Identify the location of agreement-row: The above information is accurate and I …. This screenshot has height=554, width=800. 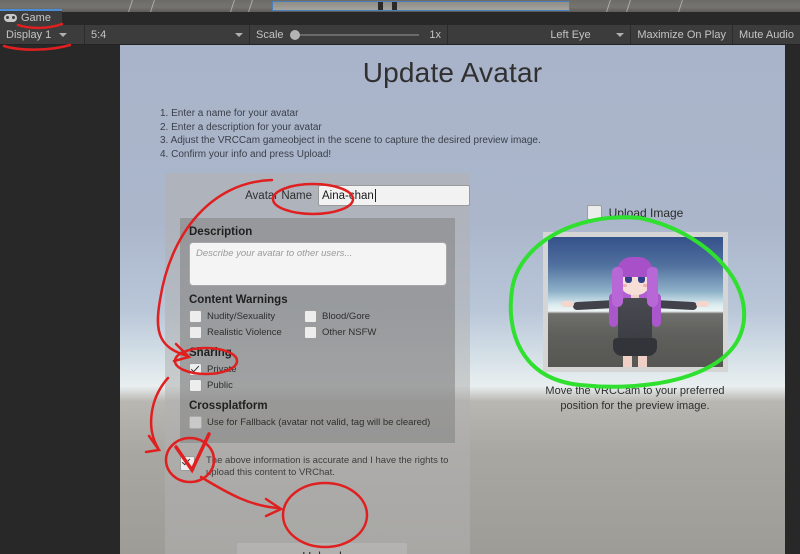
(320, 467).